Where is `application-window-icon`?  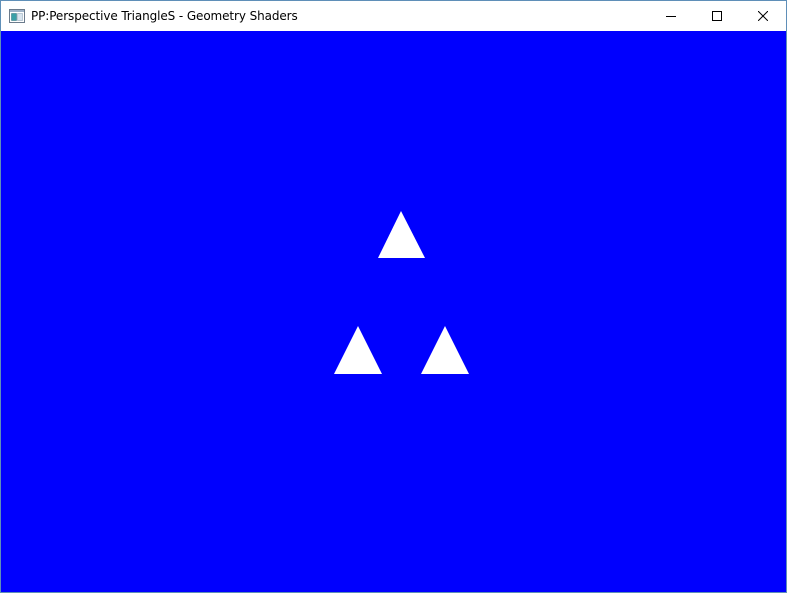 application-window-icon is located at coordinates (17, 16).